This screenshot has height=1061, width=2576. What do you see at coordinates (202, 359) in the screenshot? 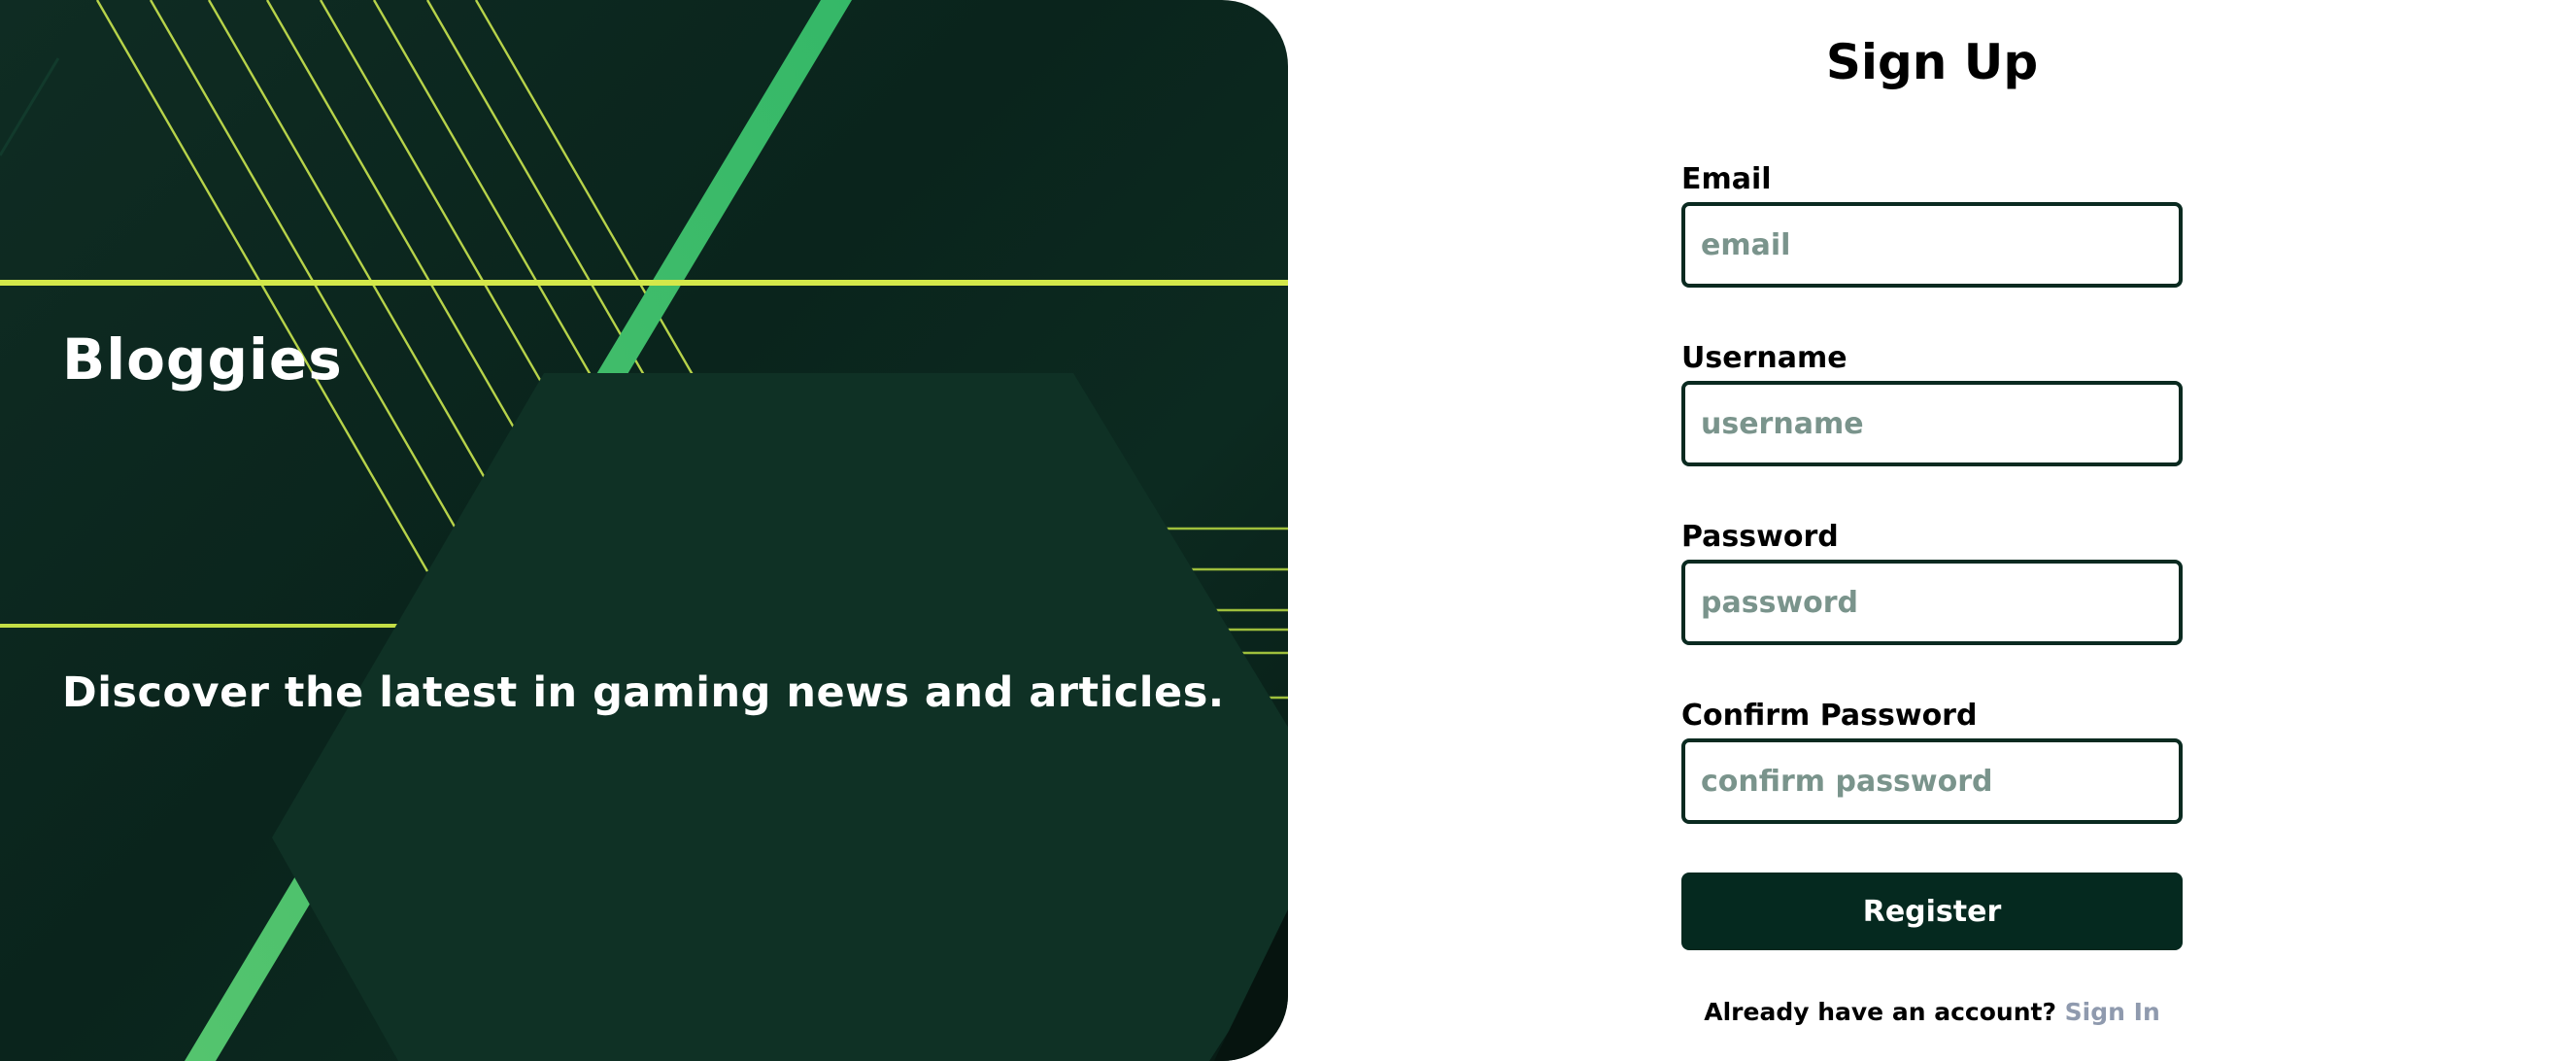
I see `brand-title: Bloggies` at bounding box center [202, 359].